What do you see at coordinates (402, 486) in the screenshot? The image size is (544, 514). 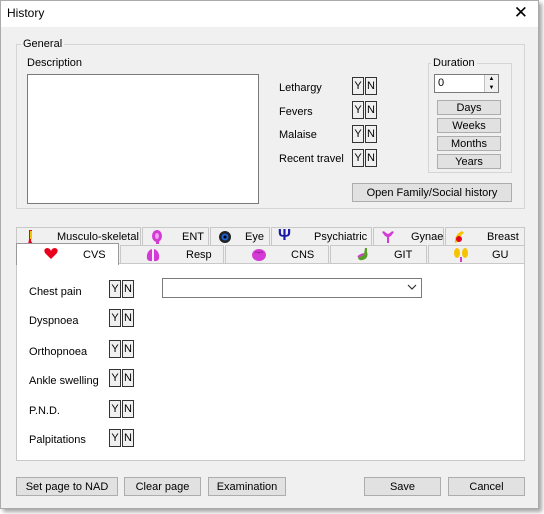 I see `save-button: Save` at bounding box center [402, 486].